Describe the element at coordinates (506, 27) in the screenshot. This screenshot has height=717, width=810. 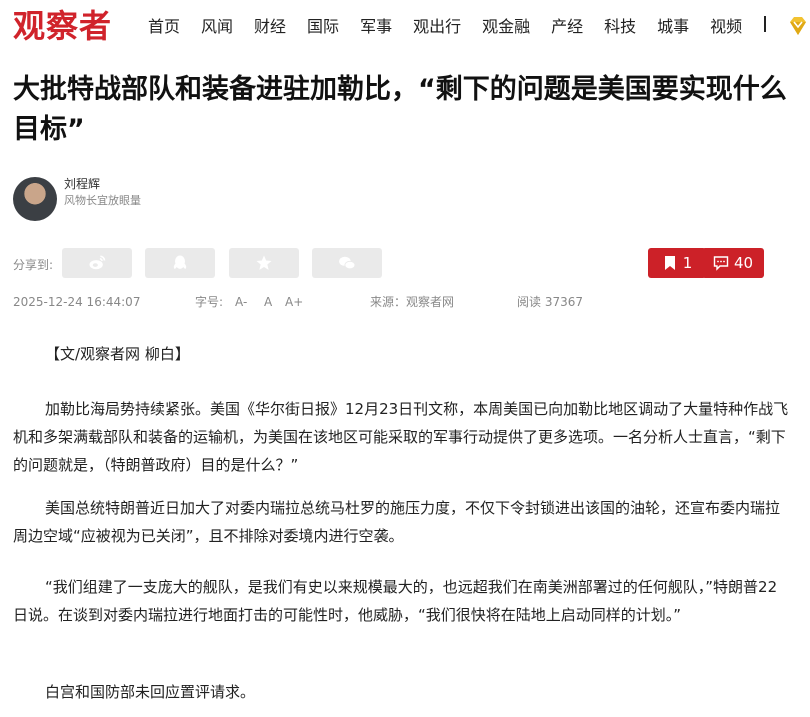
I see `nav-item-finance-observer: 观金融` at that location.